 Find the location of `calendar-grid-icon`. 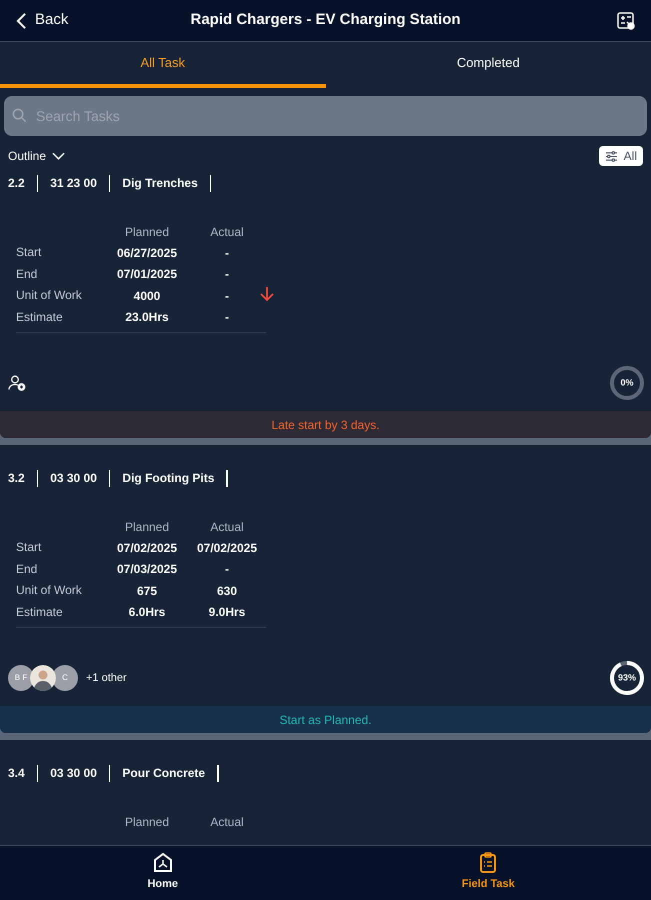

calendar-grid-icon is located at coordinates (626, 21).